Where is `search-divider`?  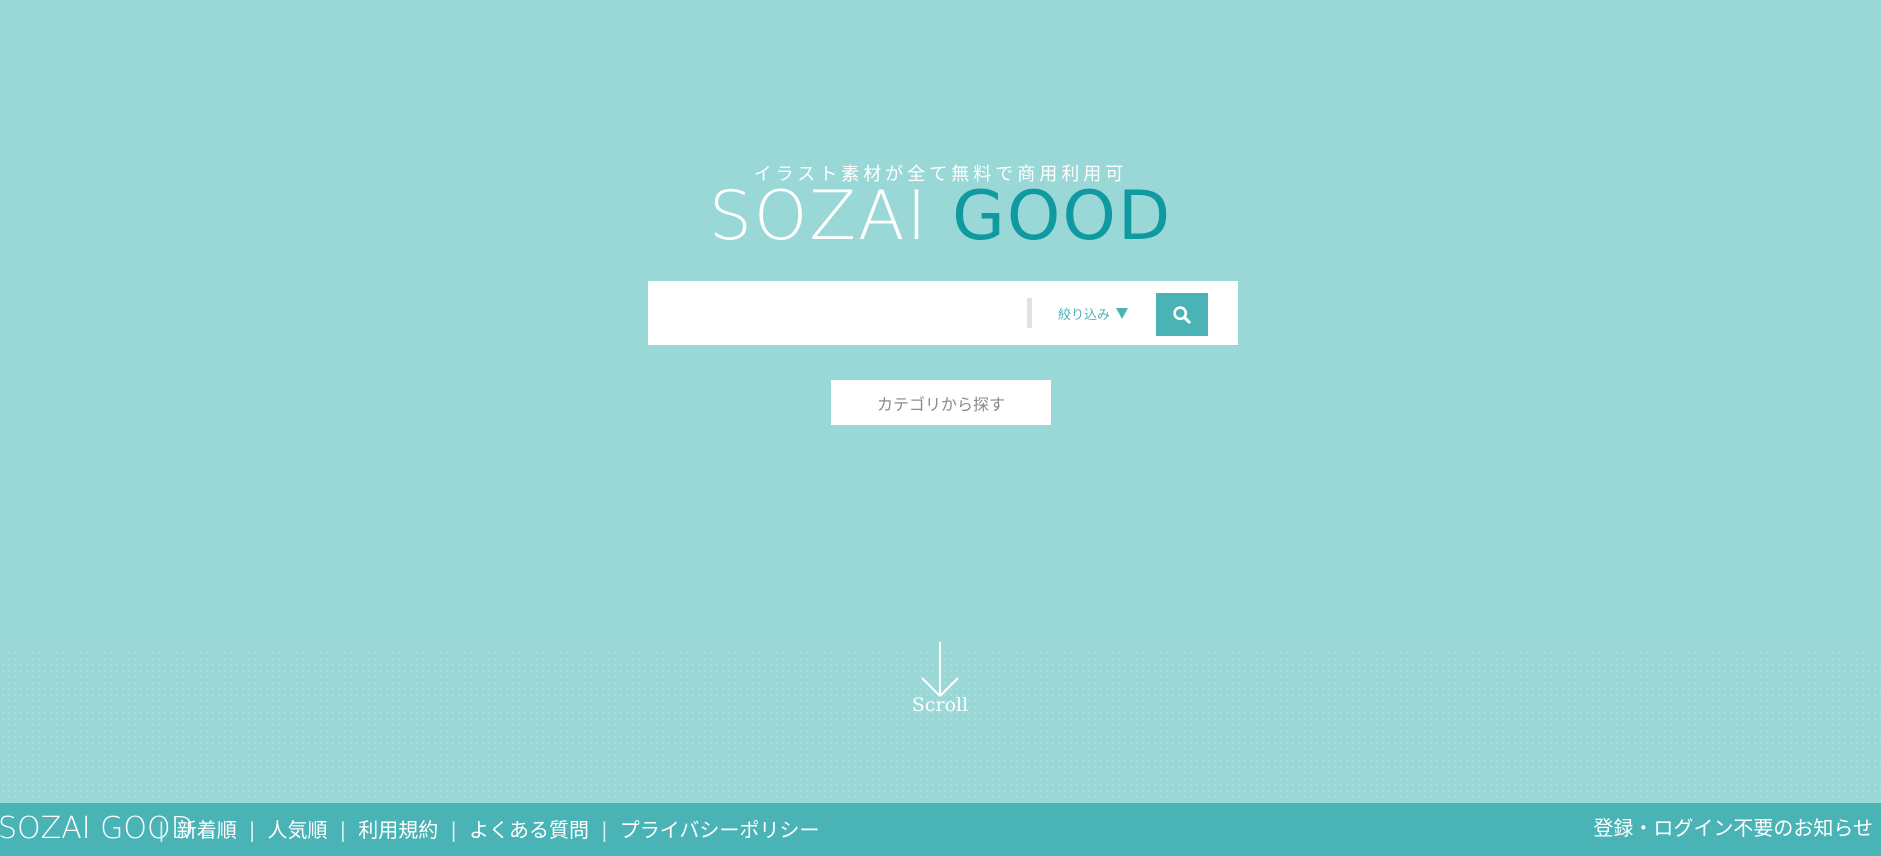 search-divider is located at coordinates (1029, 313).